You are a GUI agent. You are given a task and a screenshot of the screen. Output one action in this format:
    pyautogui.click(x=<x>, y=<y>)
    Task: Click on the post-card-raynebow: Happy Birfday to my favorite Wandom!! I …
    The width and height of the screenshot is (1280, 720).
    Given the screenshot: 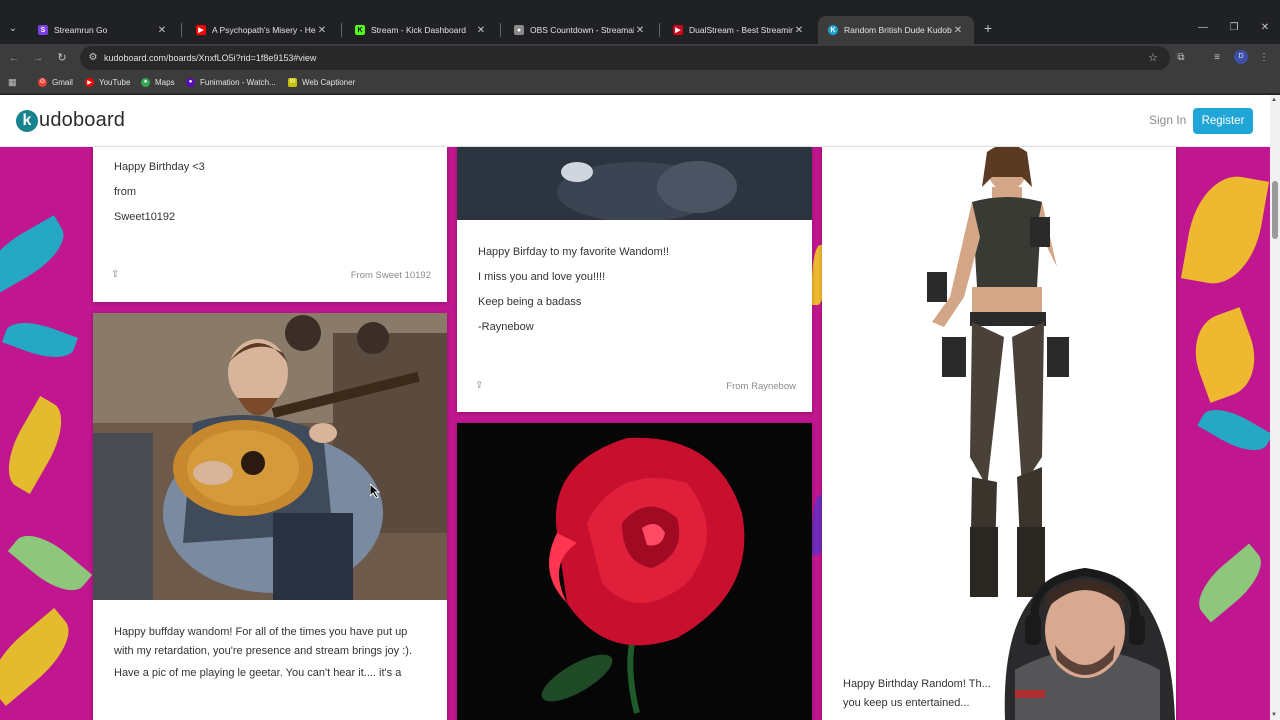 What is the action you would take?
    pyautogui.click(x=634, y=279)
    